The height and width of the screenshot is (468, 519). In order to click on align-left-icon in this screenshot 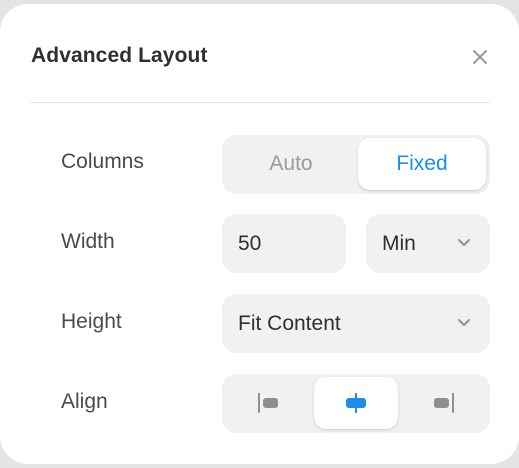, I will do `click(268, 403)`.